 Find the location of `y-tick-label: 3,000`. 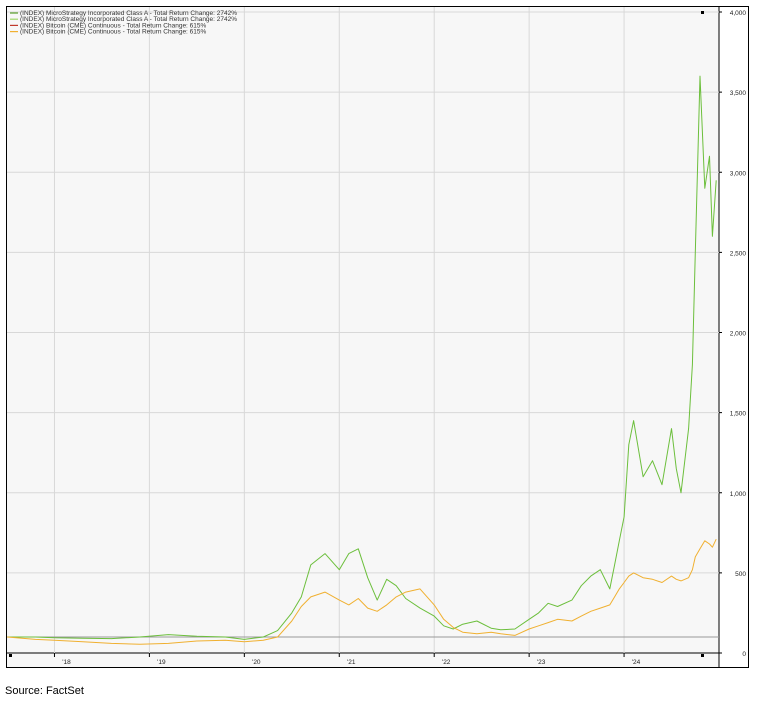

y-tick-label: 3,000 is located at coordinates (738, 173).